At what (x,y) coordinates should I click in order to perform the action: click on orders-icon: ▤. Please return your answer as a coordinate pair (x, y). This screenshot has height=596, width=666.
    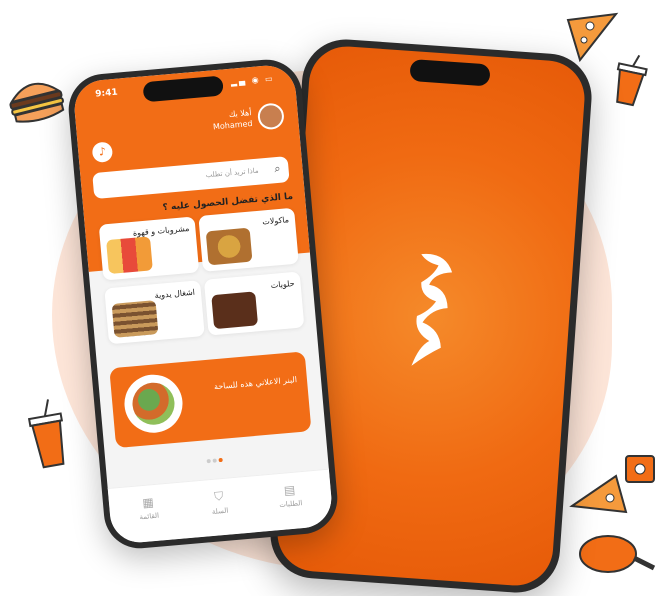
    Looking at the image, I should click on (289, 490).